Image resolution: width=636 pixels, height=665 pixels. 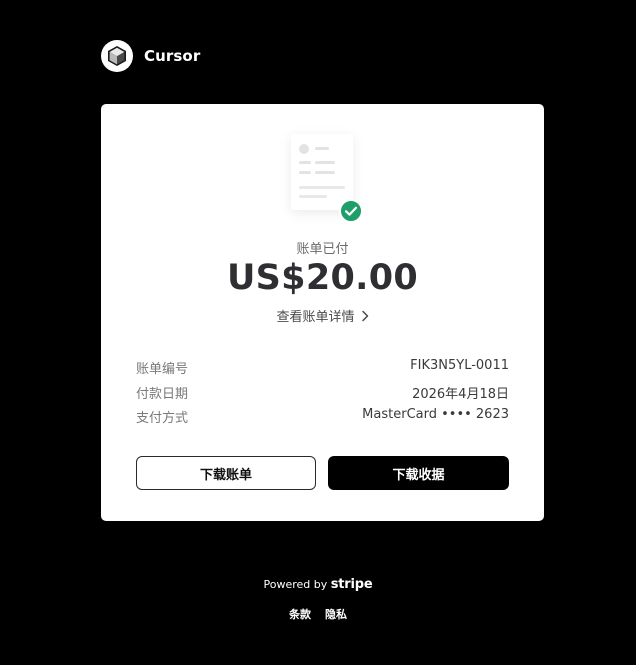 I want to click on download-invoice-button: 下载账单, so click(x=226, y=473).